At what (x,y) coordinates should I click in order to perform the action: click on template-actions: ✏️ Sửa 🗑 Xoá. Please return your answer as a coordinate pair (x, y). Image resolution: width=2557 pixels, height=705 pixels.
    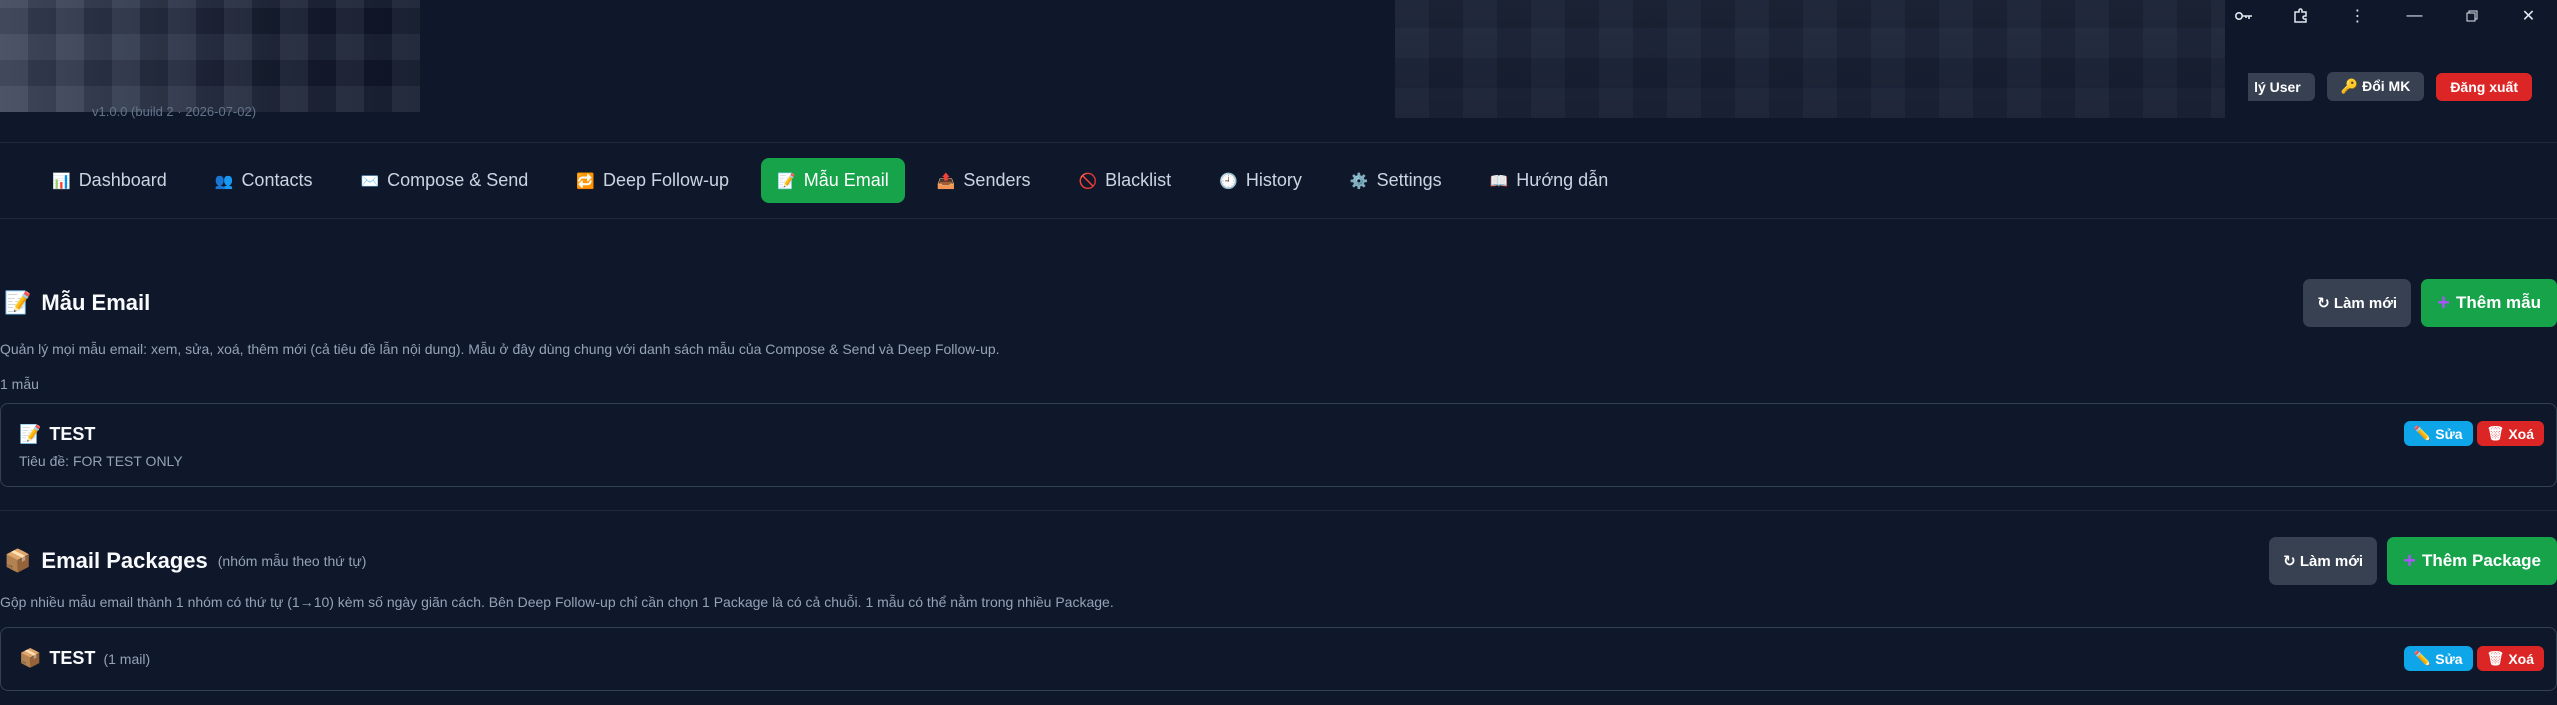
    Looking at the image, I should click on (2473, 433).